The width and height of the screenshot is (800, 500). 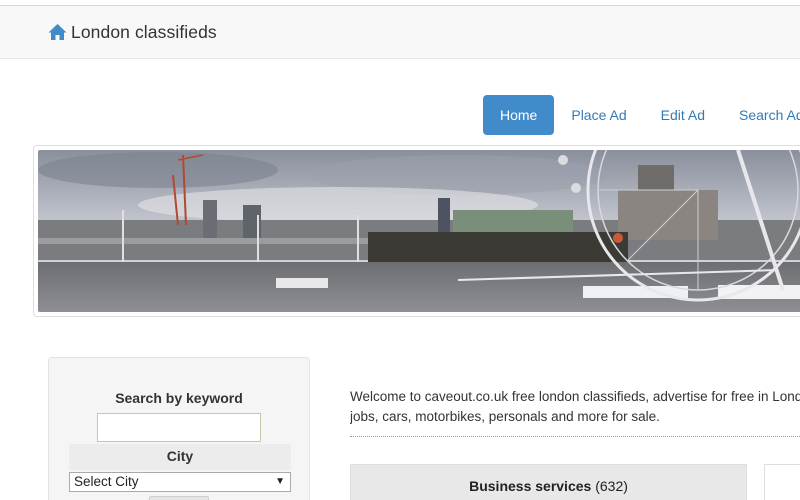 What do you see at coordinates (179, 398) in the screenshot?
I see `keyword-label: Search by keyword` at bounding box center [179, 398].